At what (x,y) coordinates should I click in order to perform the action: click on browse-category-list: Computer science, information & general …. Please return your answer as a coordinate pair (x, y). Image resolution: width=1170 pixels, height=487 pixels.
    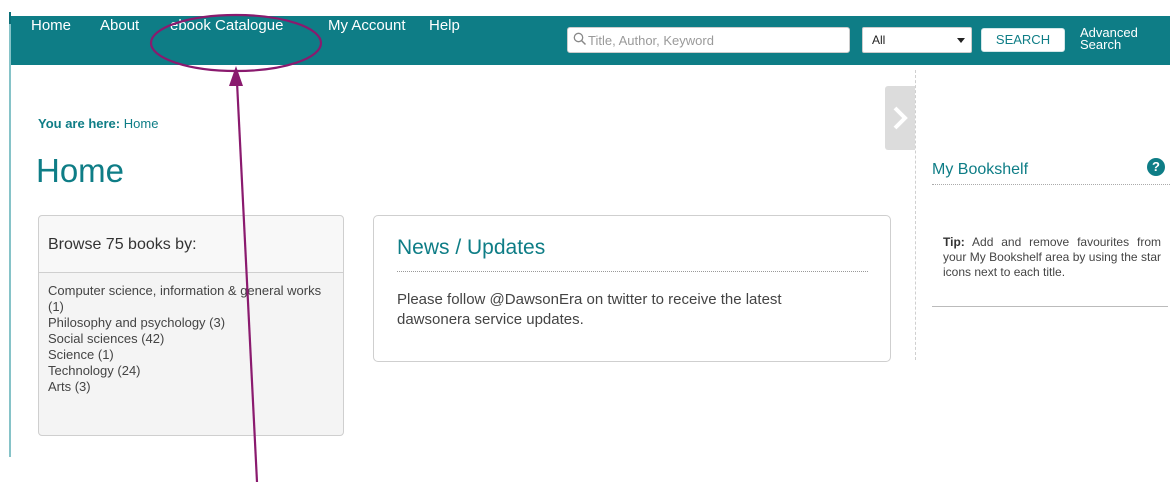
    Looking at the image, I should click on (191, 334).